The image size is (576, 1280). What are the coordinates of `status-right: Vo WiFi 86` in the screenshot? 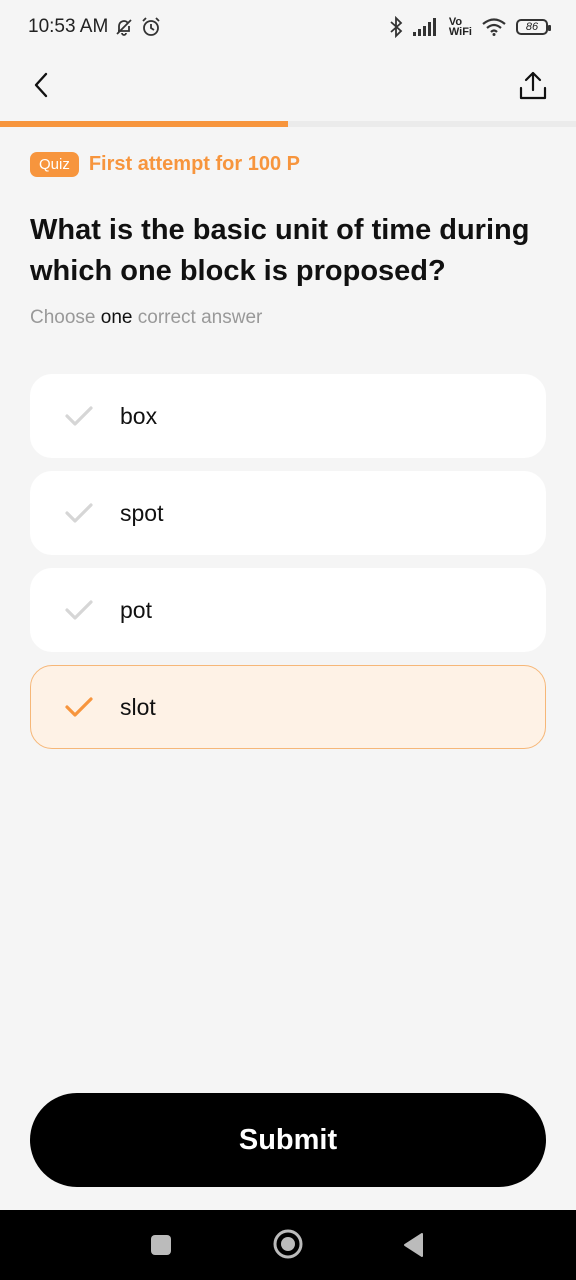 It's located at (470, 27).